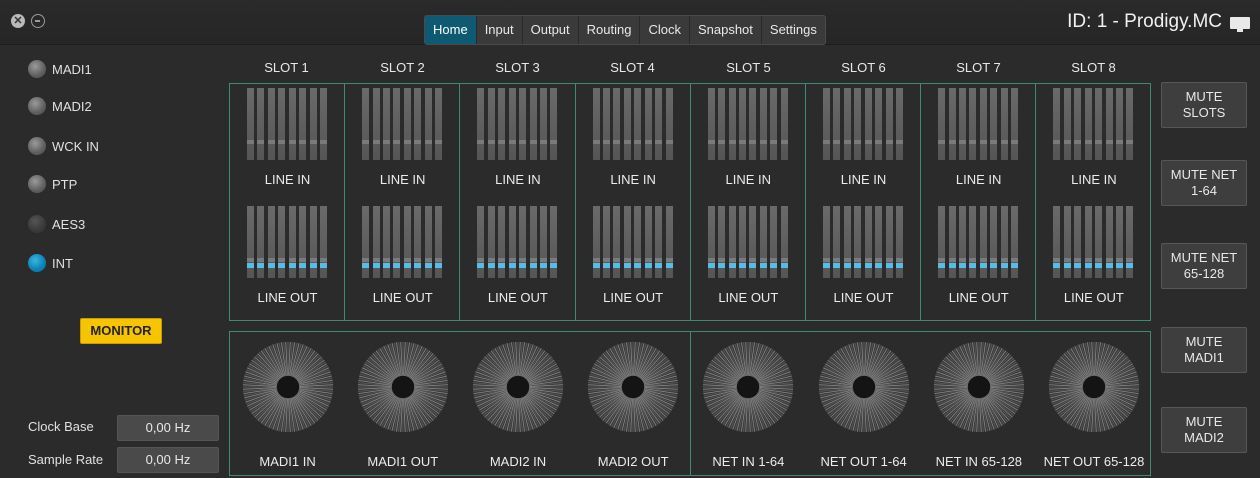  I want to click on slot-title: SLOT 4, so click(632, 67).